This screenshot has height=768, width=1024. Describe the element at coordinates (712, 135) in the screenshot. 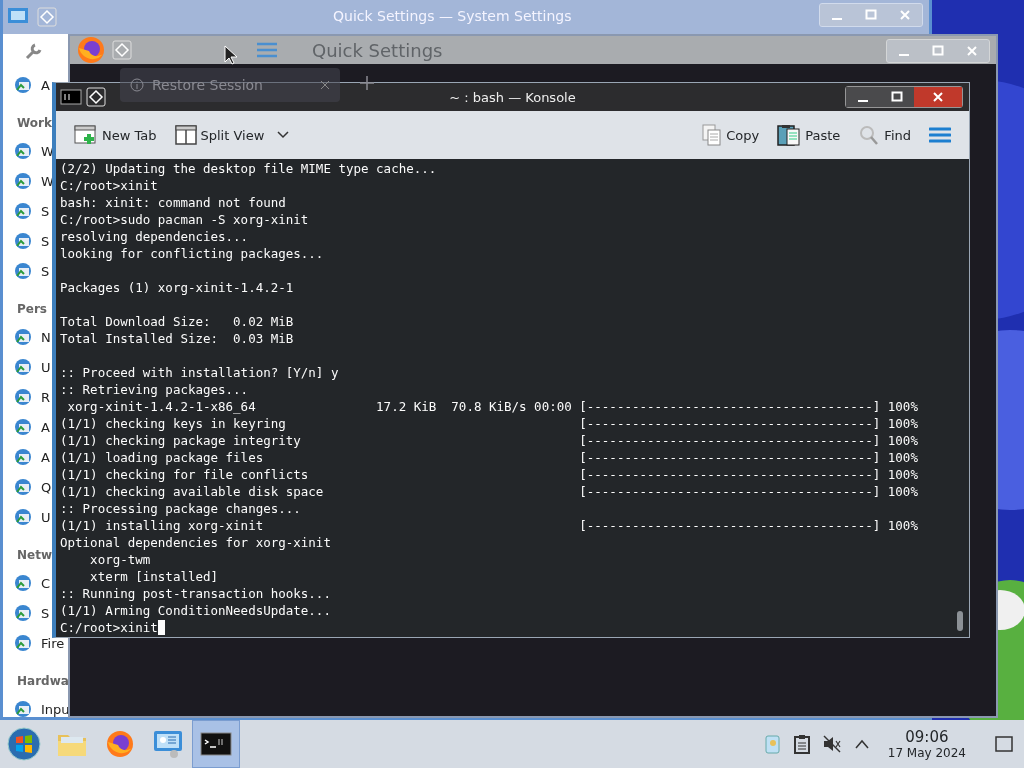

I see `copy-icon` at that location.